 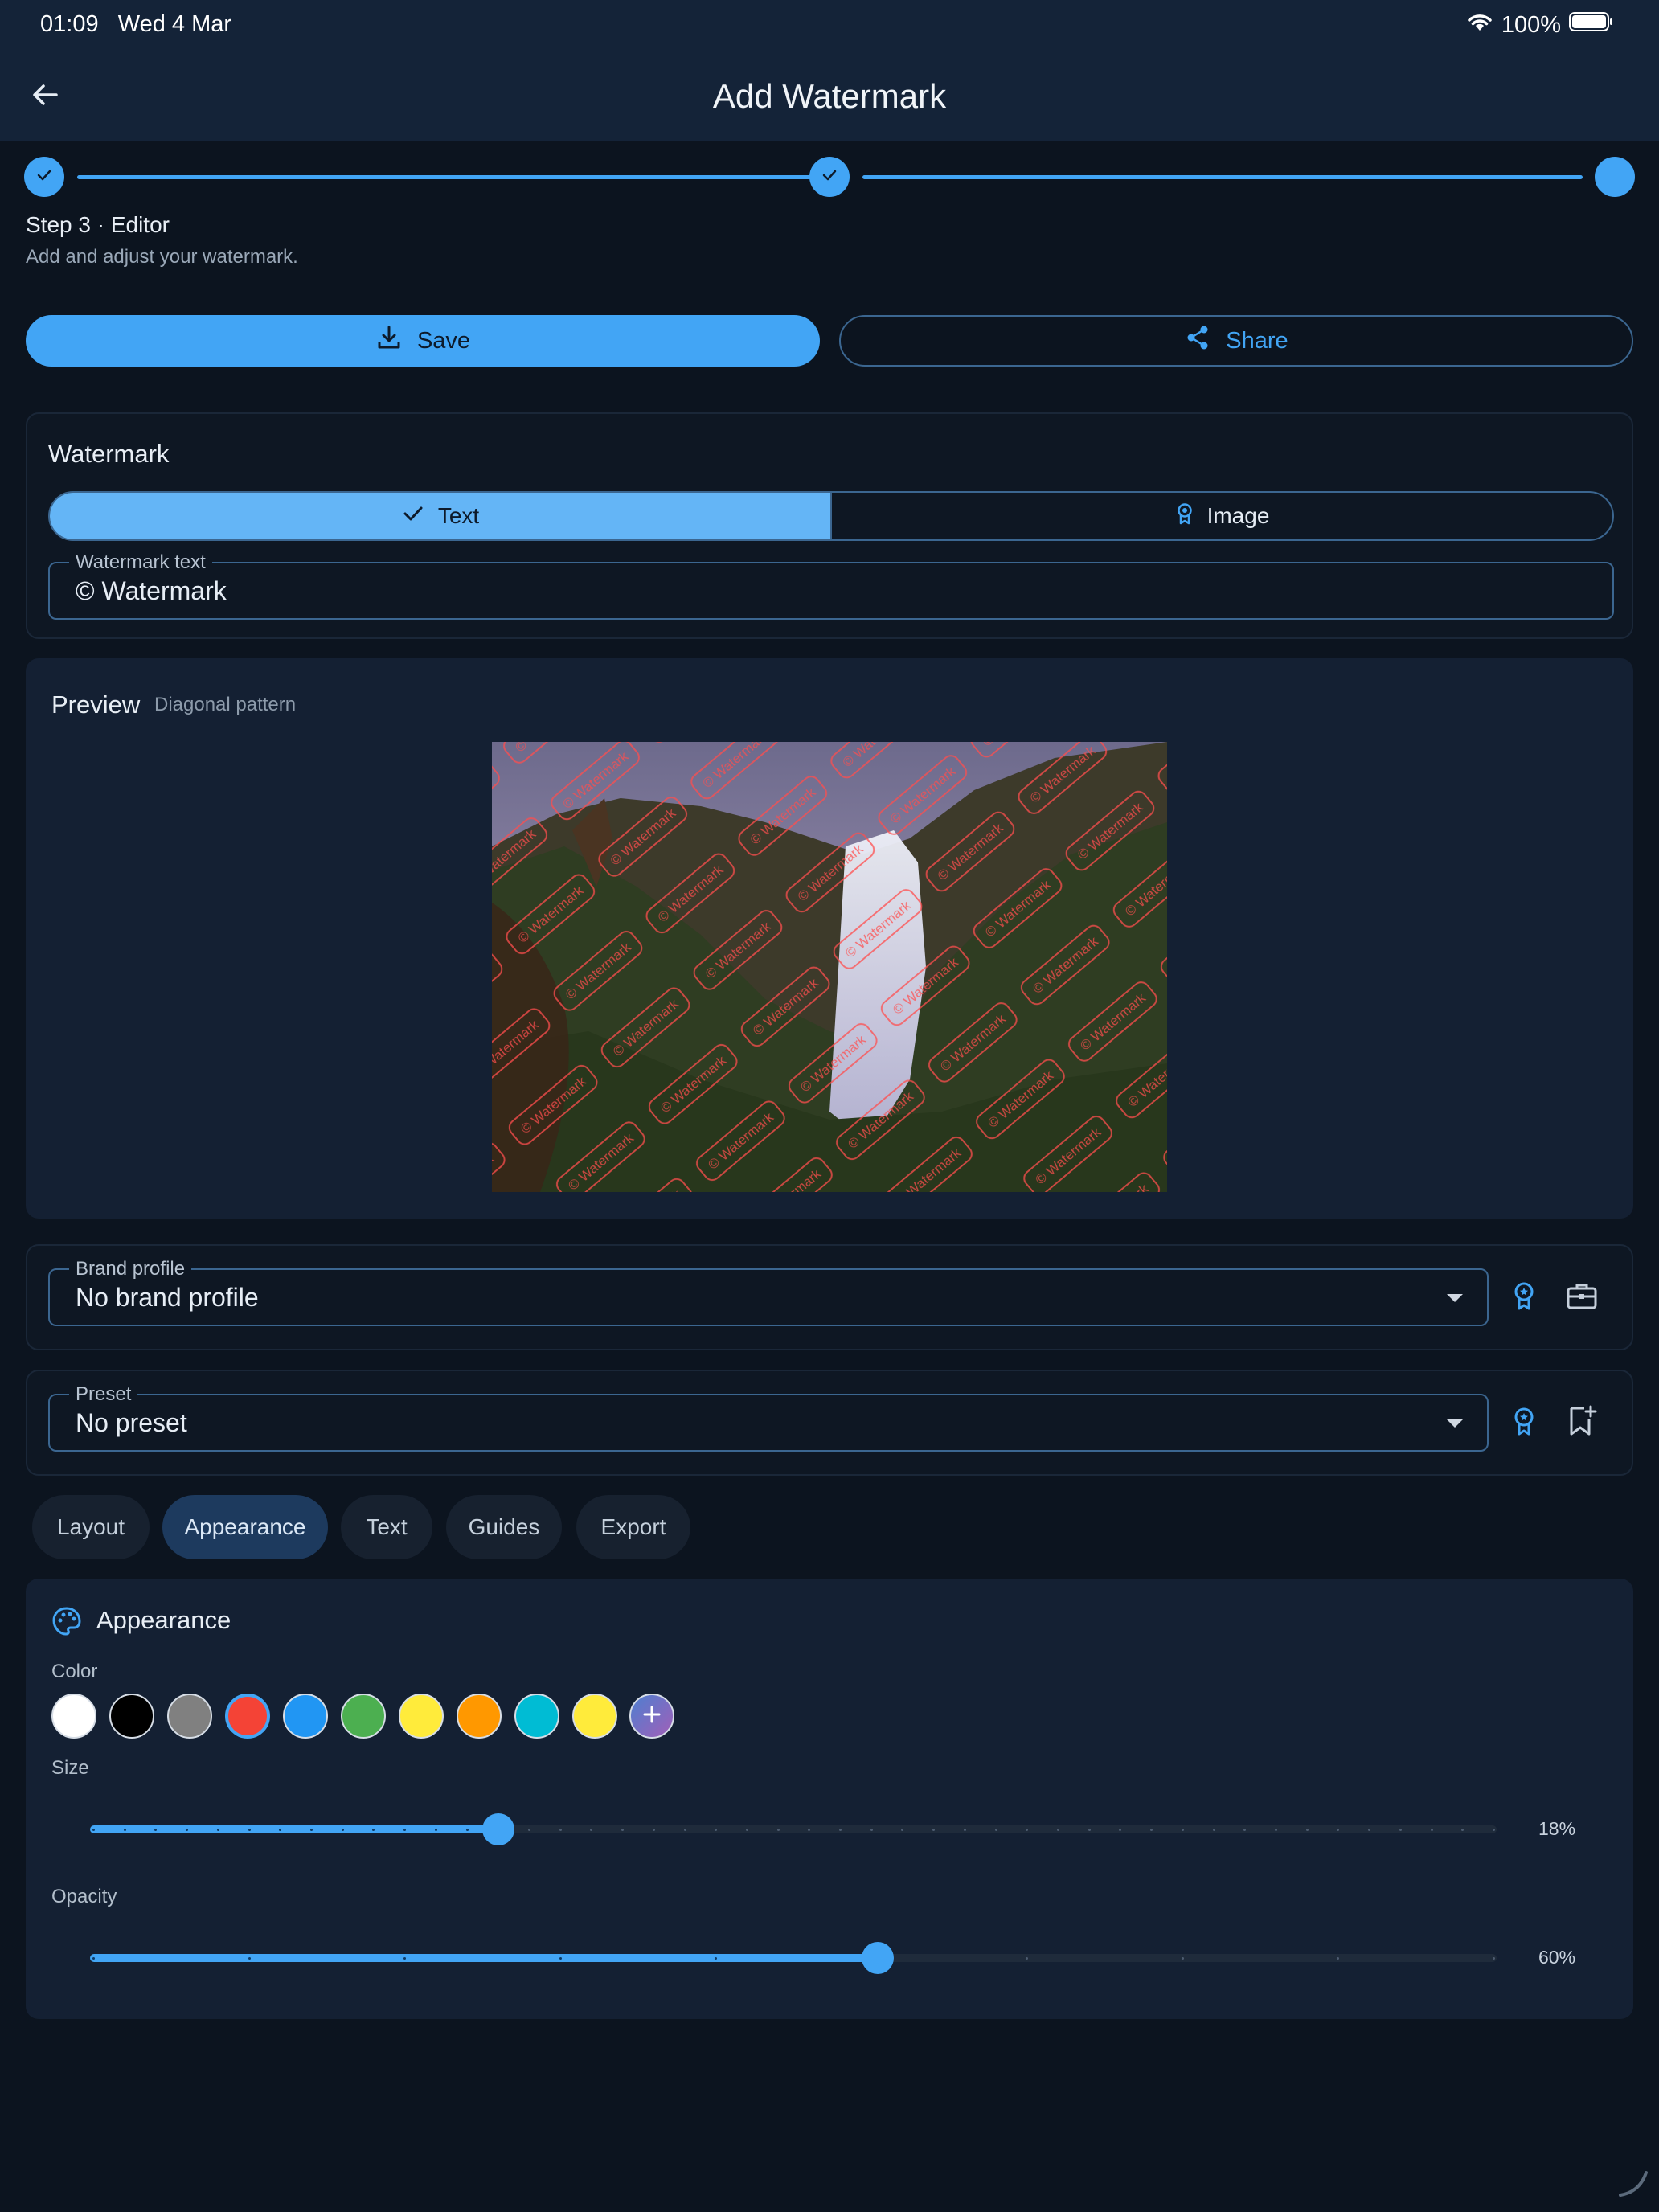 What do you see at coordinates (74, 1671) in the screenshot?
I see `color-label: Color` at bounding box center [74, 1671].